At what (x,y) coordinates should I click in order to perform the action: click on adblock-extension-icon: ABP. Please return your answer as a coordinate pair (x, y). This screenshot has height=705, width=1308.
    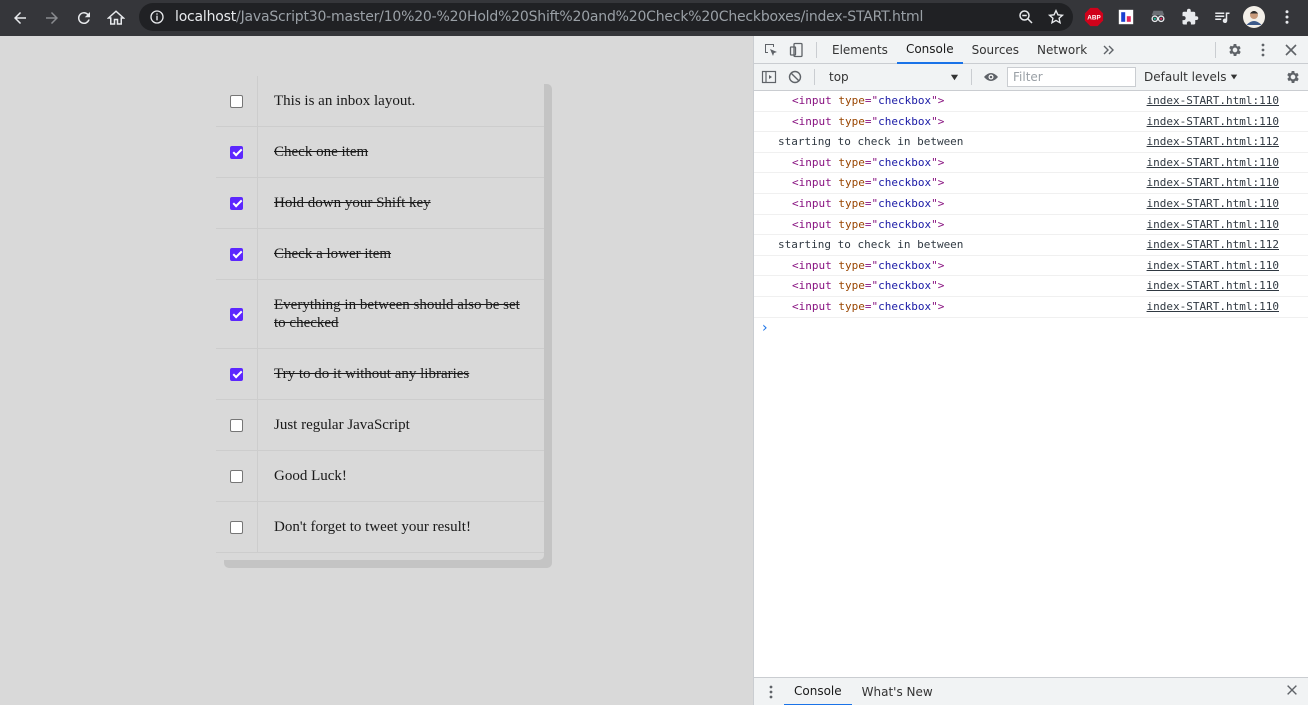
    Looking at the image, I should click on (1094, 17).